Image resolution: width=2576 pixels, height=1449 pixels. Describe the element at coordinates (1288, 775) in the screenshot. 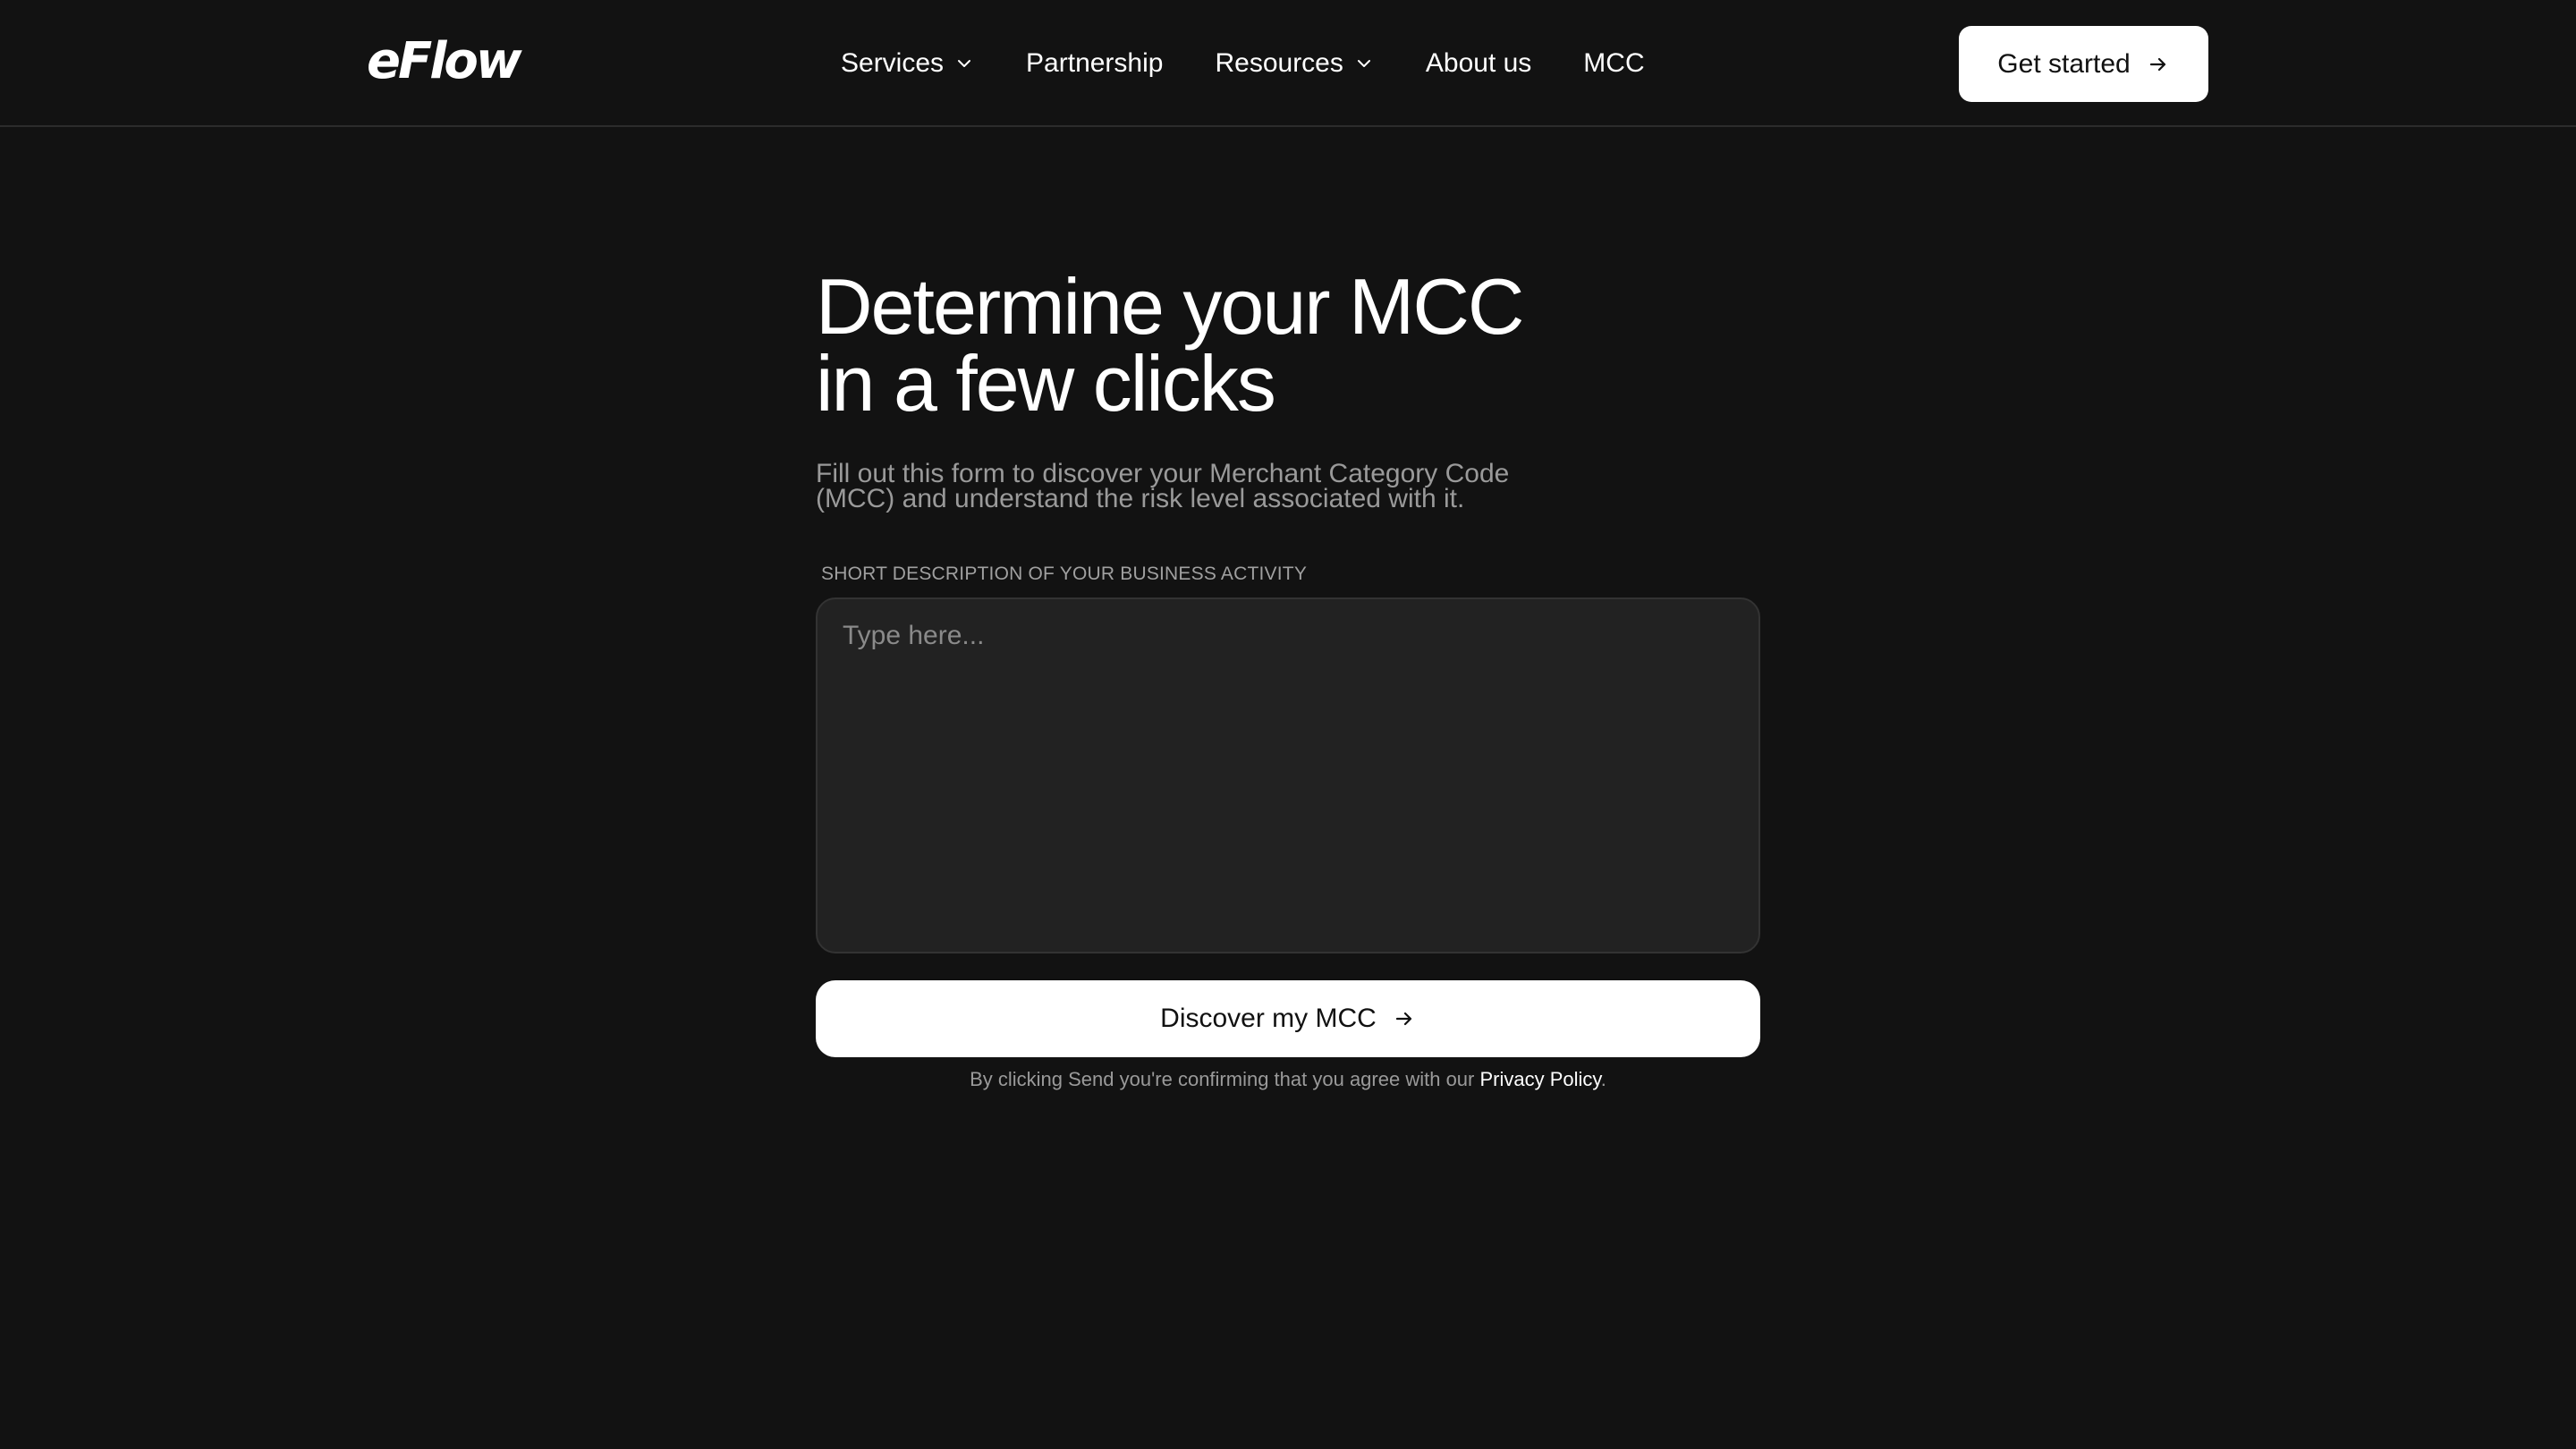

I see `business-description-input` at that location.